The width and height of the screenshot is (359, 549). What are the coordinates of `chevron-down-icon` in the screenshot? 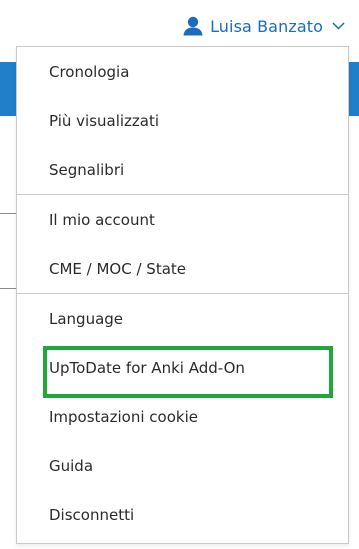 It's located at (338, 26).